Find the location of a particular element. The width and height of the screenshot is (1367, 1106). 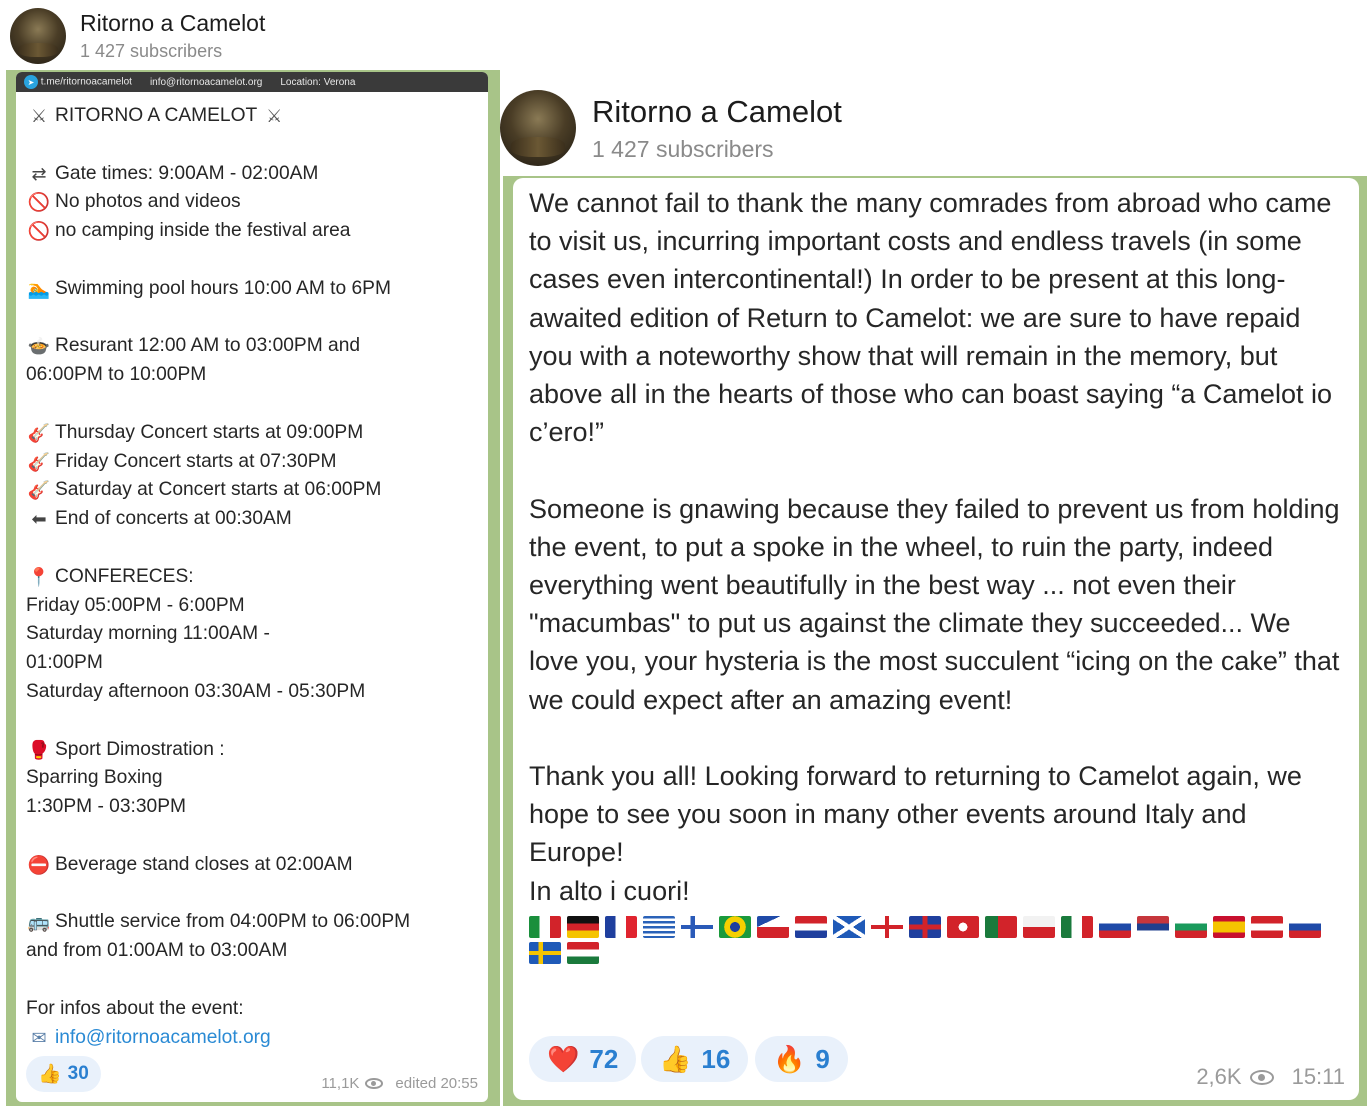

post-line: Saturday morning 11:00AM - is located at coordinates (252, 634).